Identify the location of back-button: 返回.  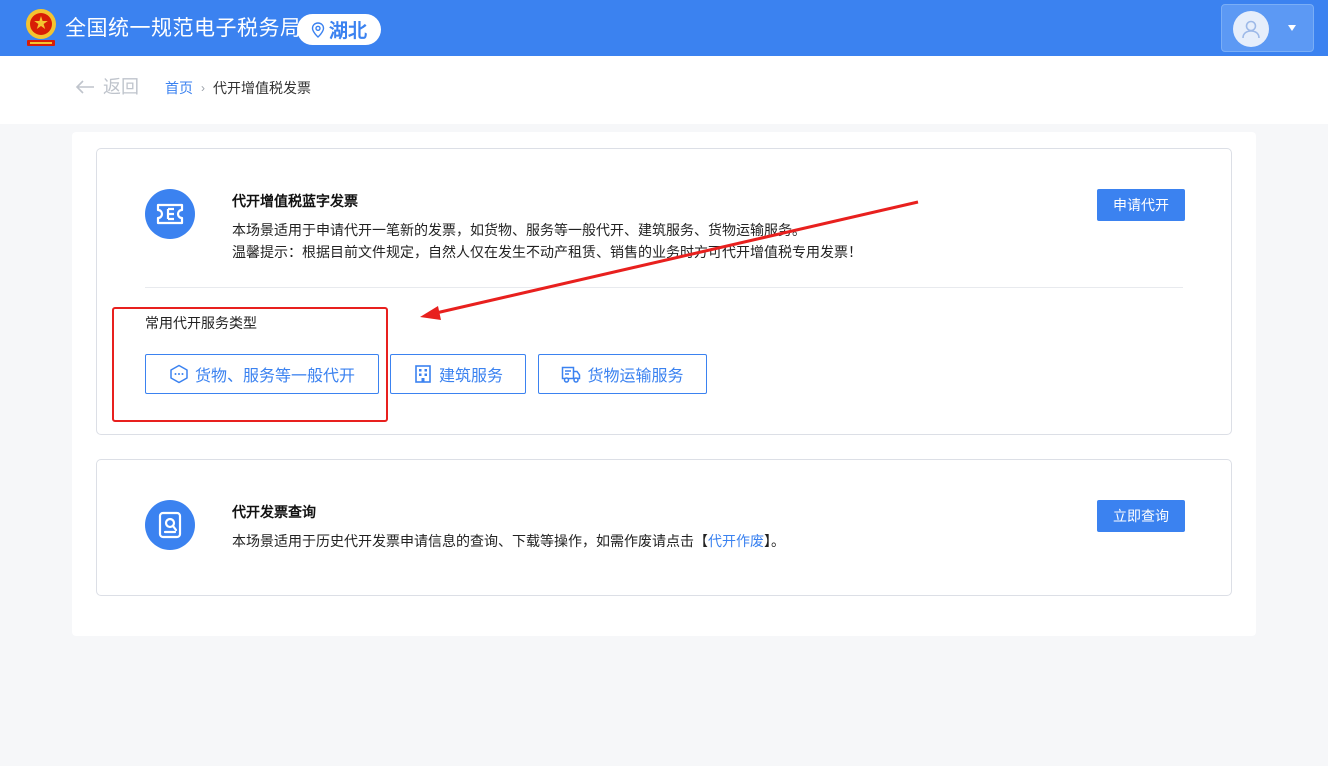
(107, 87).